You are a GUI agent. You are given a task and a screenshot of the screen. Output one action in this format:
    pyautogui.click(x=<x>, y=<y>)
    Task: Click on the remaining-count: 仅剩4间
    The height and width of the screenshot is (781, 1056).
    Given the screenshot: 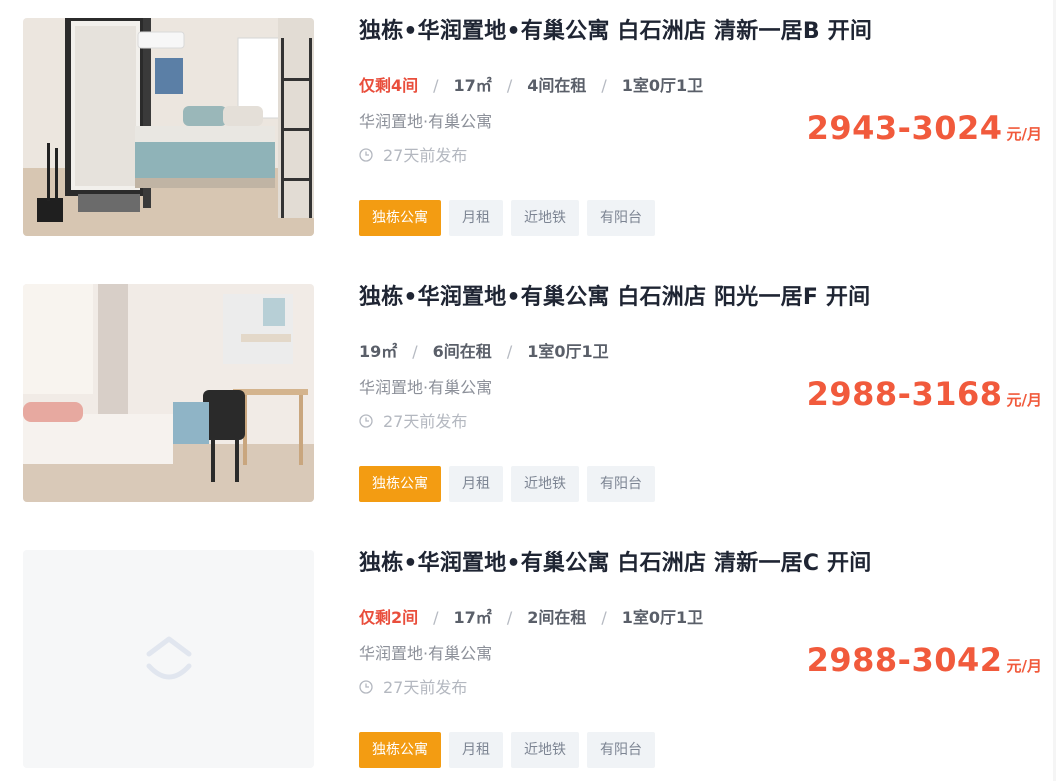 What is the action you would take?
    pyautogui.click(x=389, y=85)
    